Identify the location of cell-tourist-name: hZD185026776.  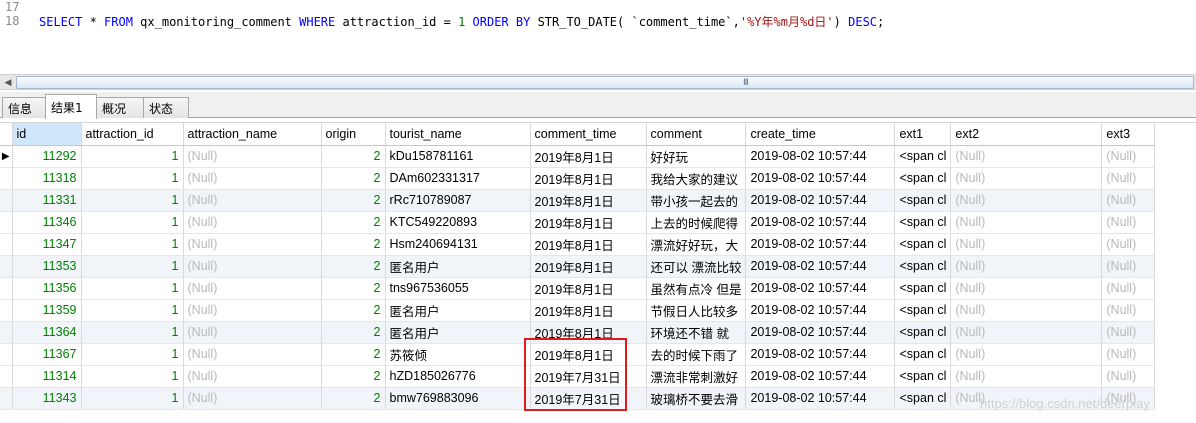
(458, 376).